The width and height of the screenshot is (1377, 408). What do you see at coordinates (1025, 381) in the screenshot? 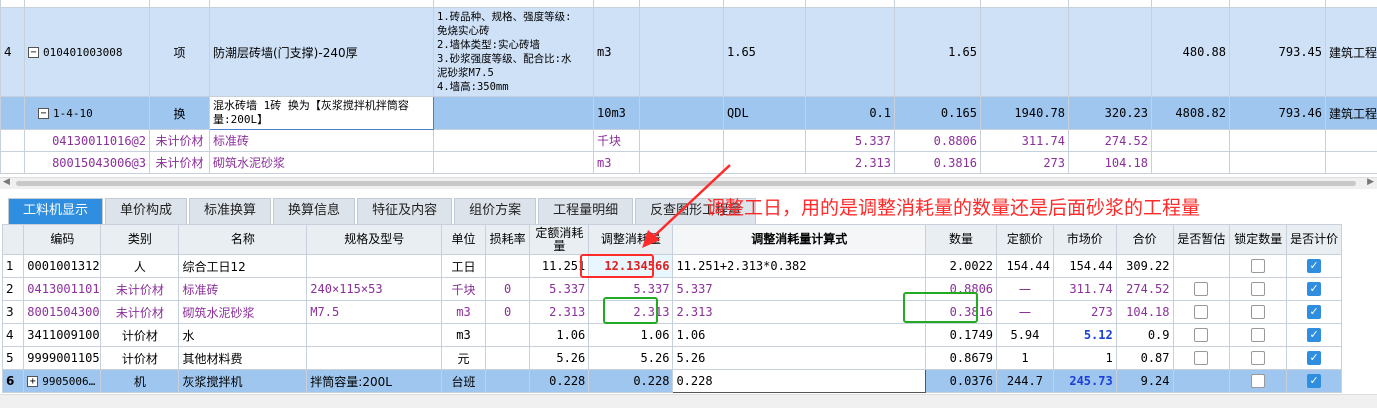
I see `resource-std-price: 244.7` at bounding box center [1025, 381].